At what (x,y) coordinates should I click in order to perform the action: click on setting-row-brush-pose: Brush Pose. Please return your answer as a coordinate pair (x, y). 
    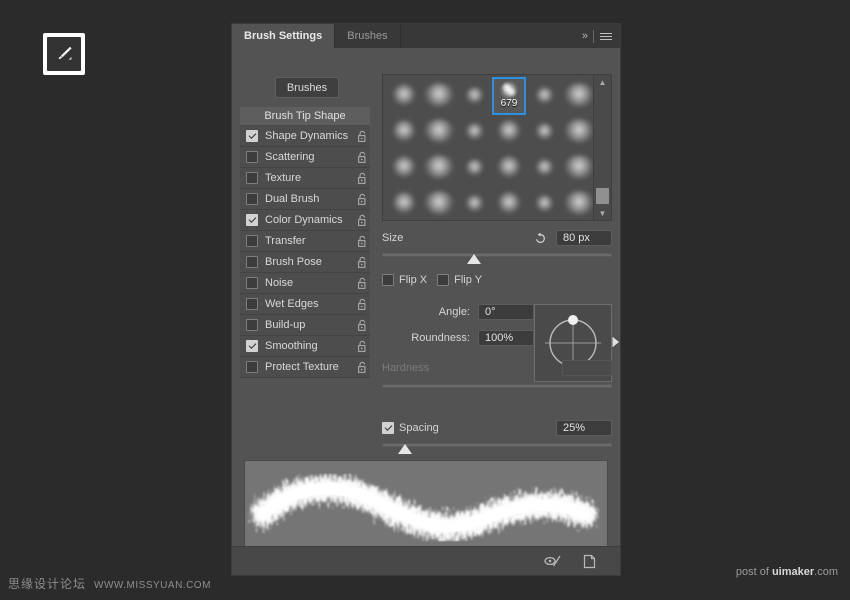
    Looking at the image, I should click on (305, 262).